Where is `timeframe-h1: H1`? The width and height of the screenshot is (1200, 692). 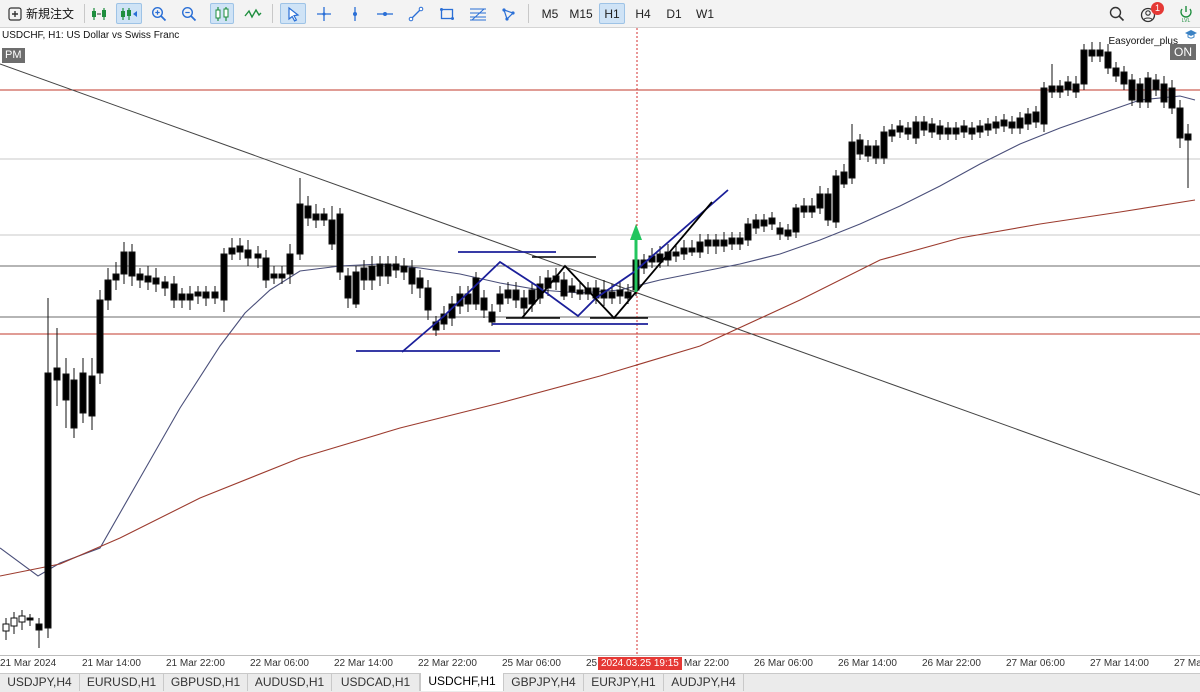 timeframe-h1: H1 is located at coordinates (612, 13).